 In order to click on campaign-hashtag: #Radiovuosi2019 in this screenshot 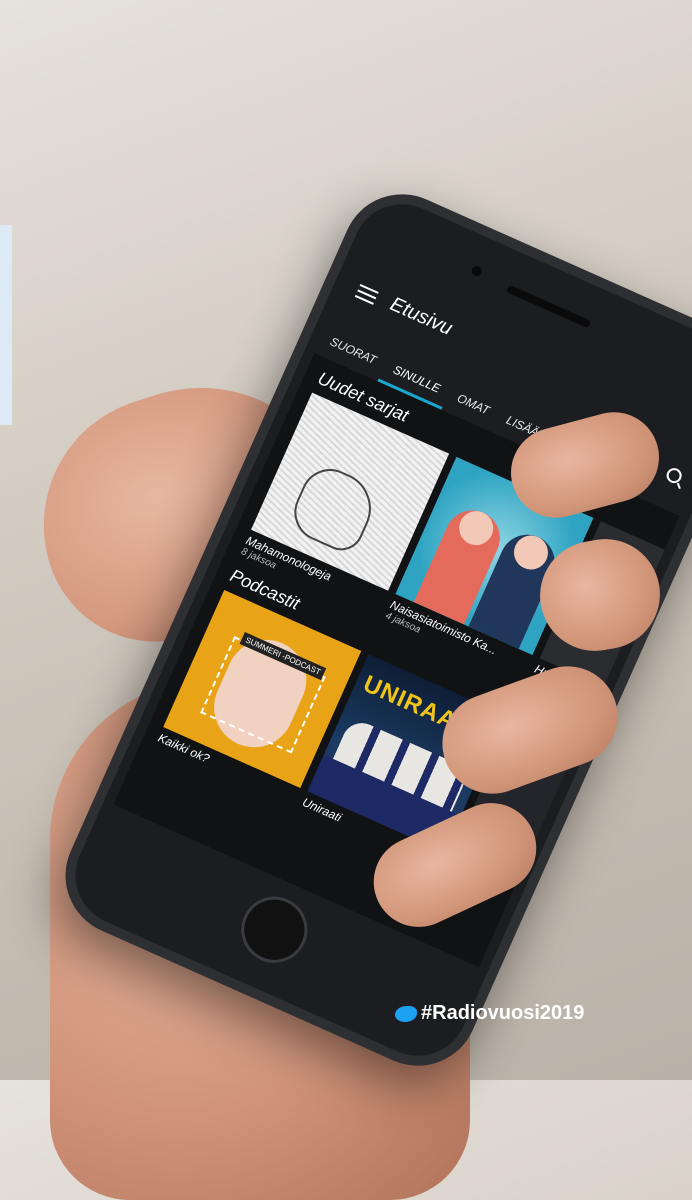, I will do `click(489, 1013)`.